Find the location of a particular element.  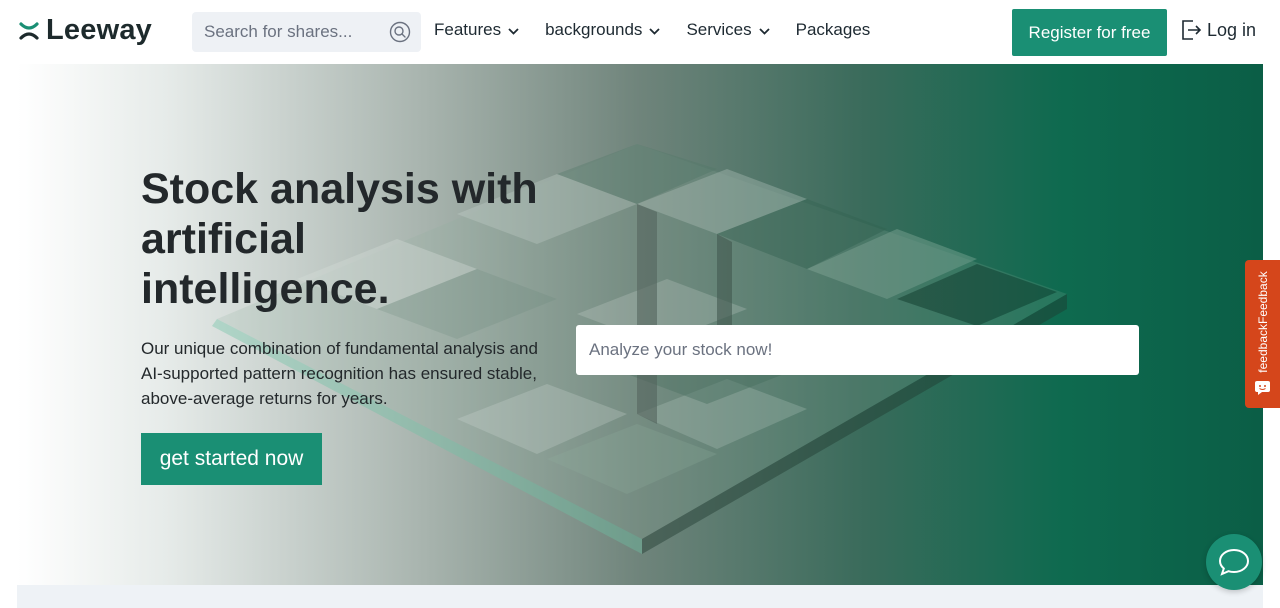

feedback-tab: feedbackFeedback is located at coordinates (1262, 334).